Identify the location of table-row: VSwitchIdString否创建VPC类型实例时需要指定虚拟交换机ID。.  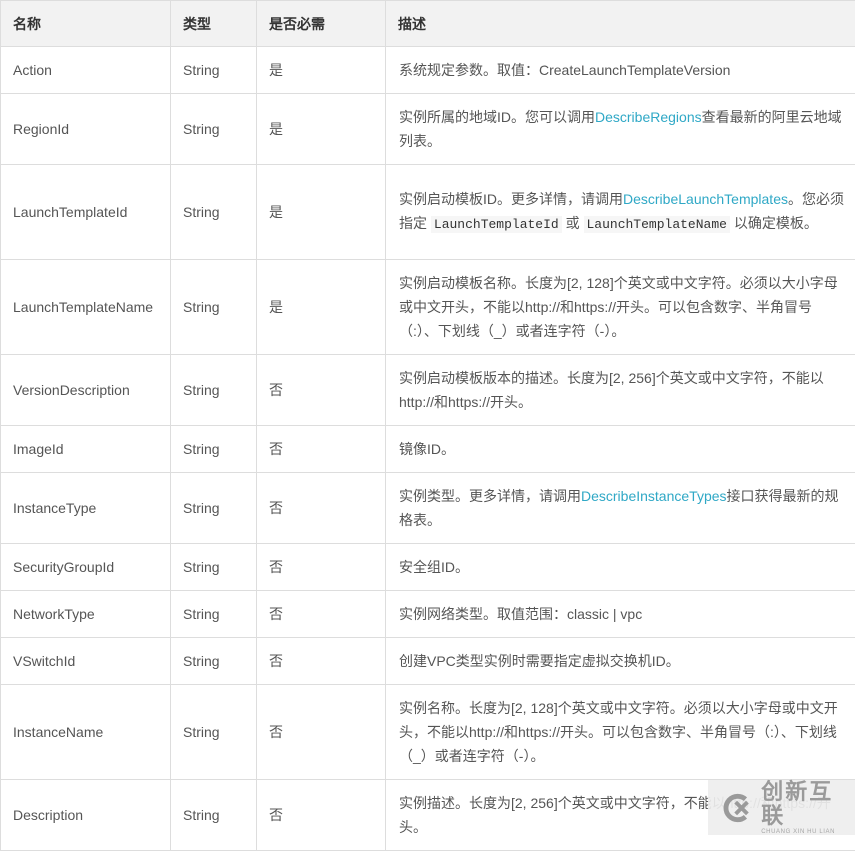
(428, 661).